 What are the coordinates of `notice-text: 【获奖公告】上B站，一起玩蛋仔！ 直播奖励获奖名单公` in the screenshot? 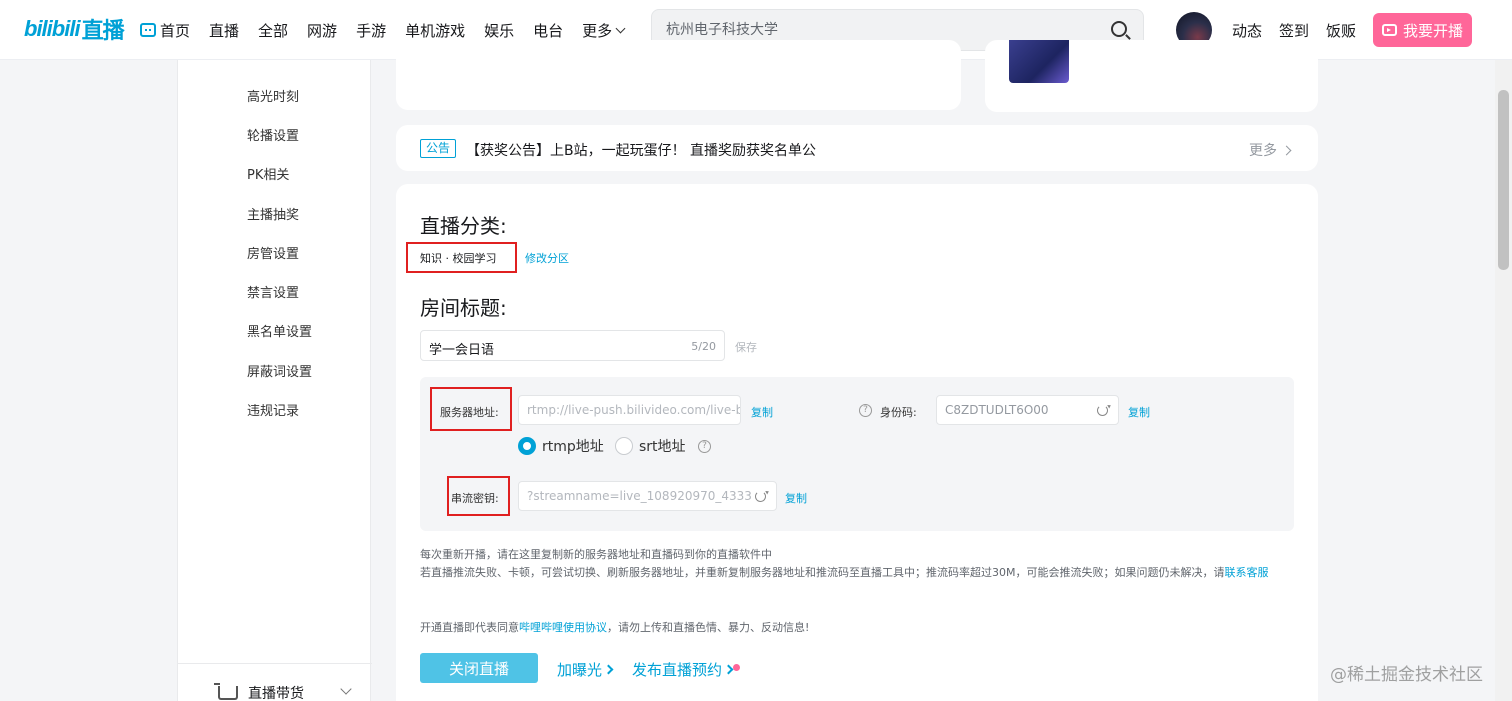 It's located at (641, 150).